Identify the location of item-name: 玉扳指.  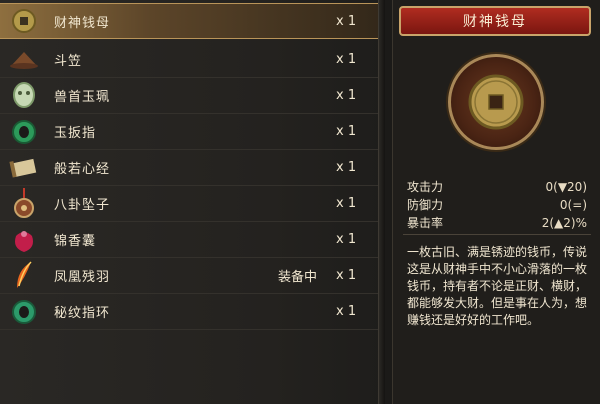
(75, 133).